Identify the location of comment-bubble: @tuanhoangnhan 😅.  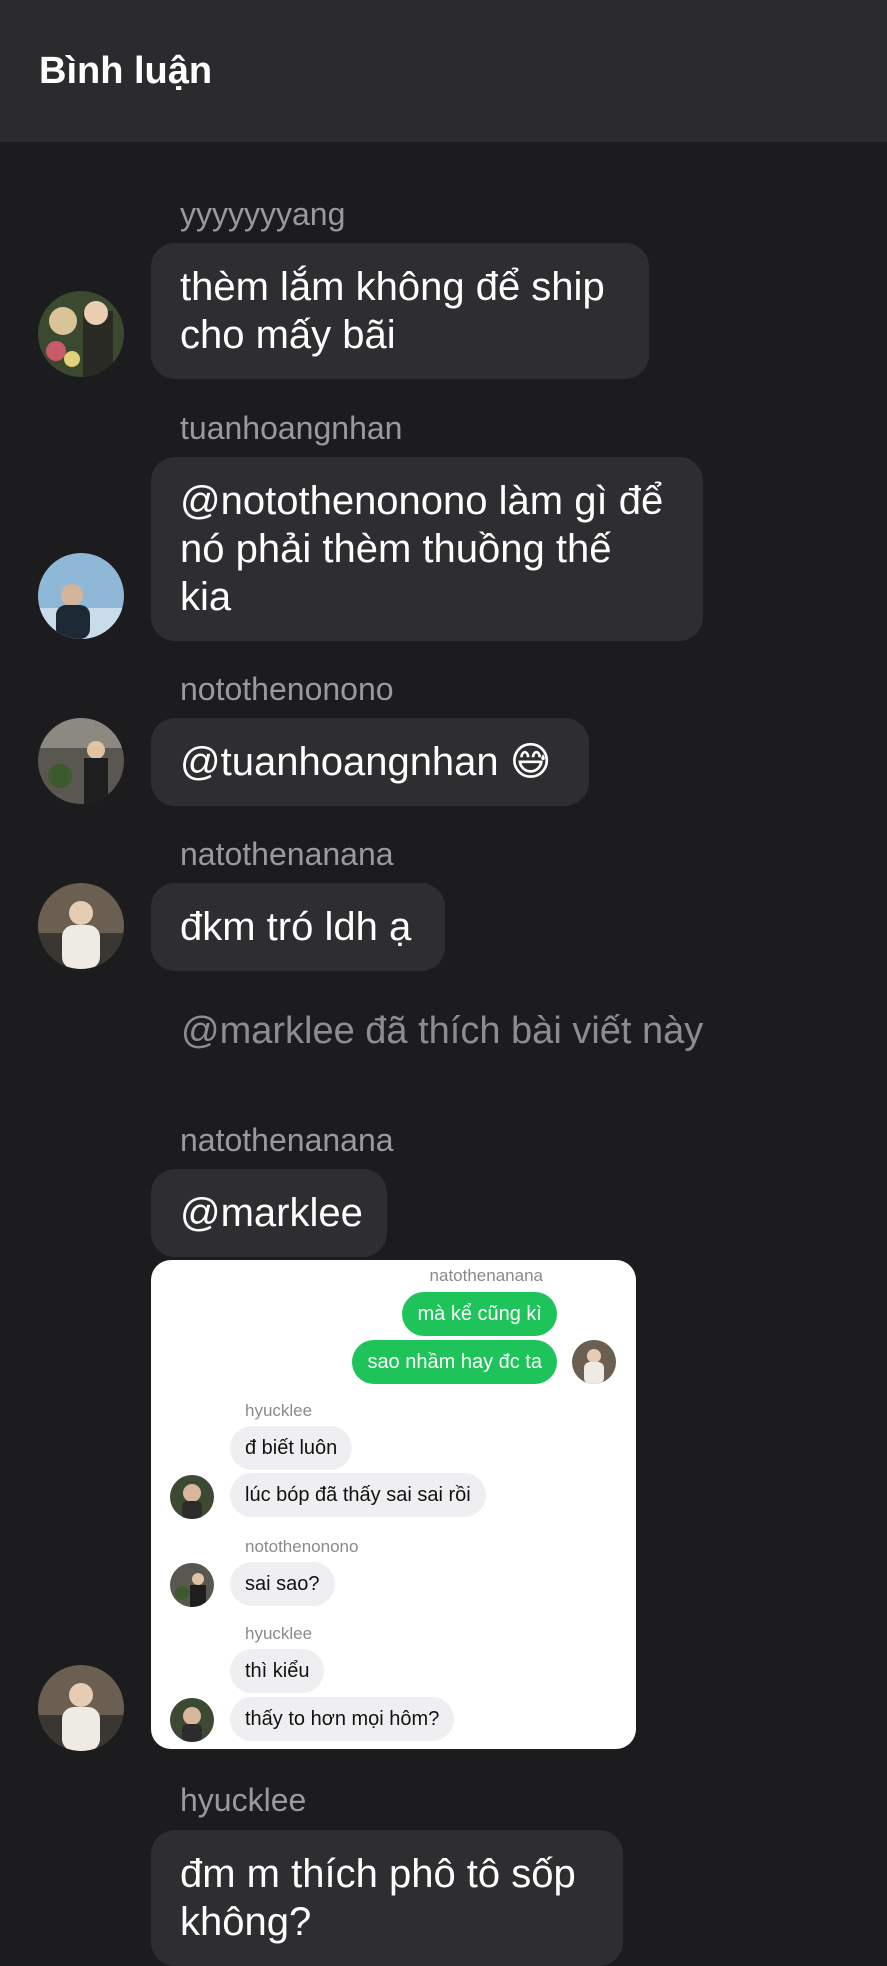
(370, 762).